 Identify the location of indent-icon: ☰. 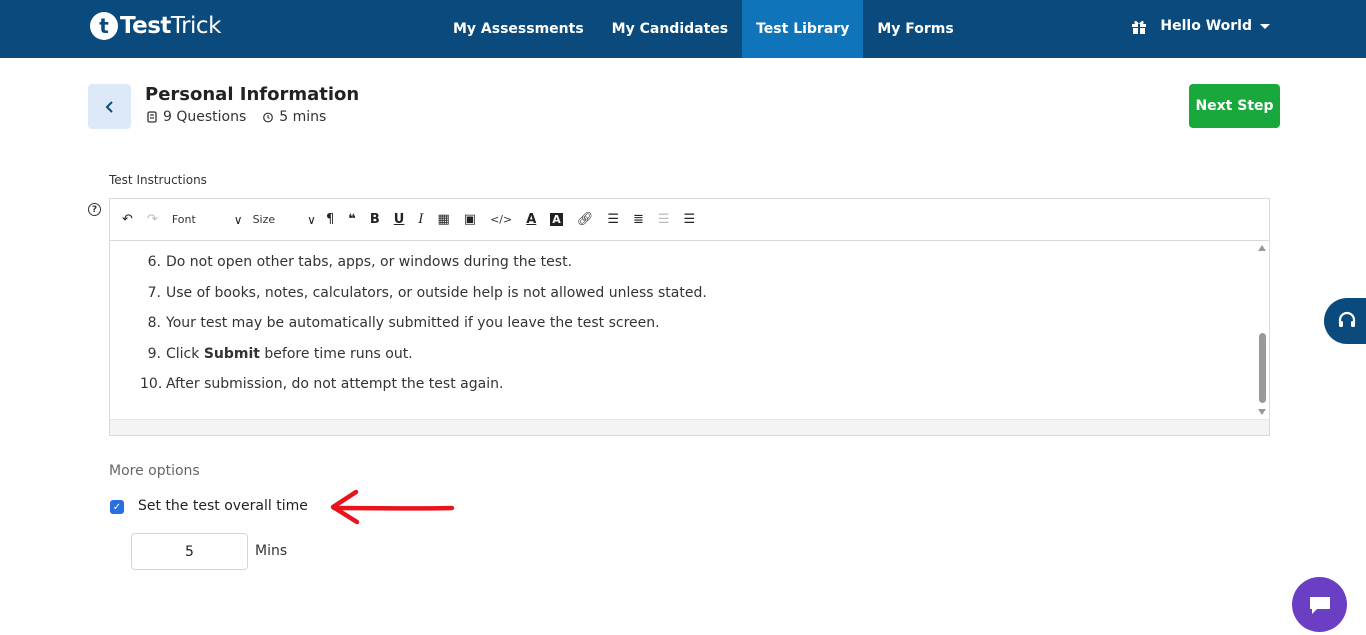
(690, 219).